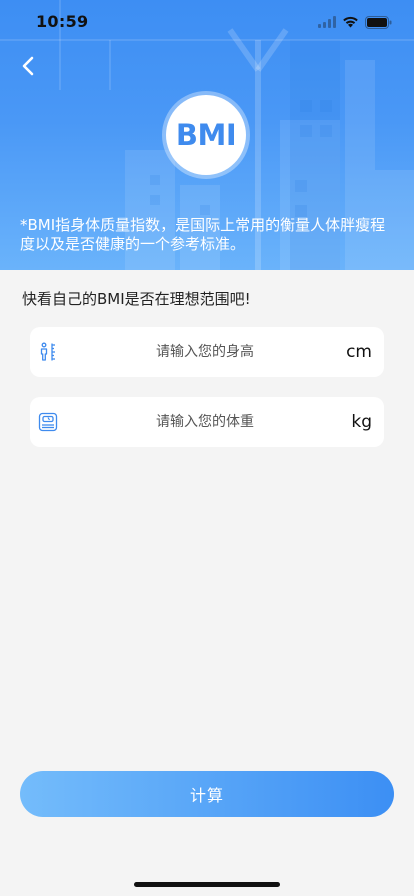 This screenshot has height=896, width=414. I want to click on wifi-icon, so click(350, 22).